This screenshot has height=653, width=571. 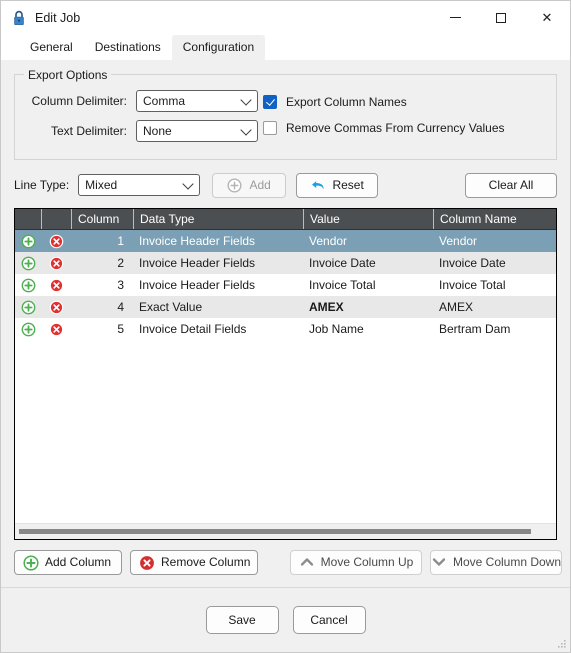 I want to click on scrollbar-thumb, so click(x=275, y=531).